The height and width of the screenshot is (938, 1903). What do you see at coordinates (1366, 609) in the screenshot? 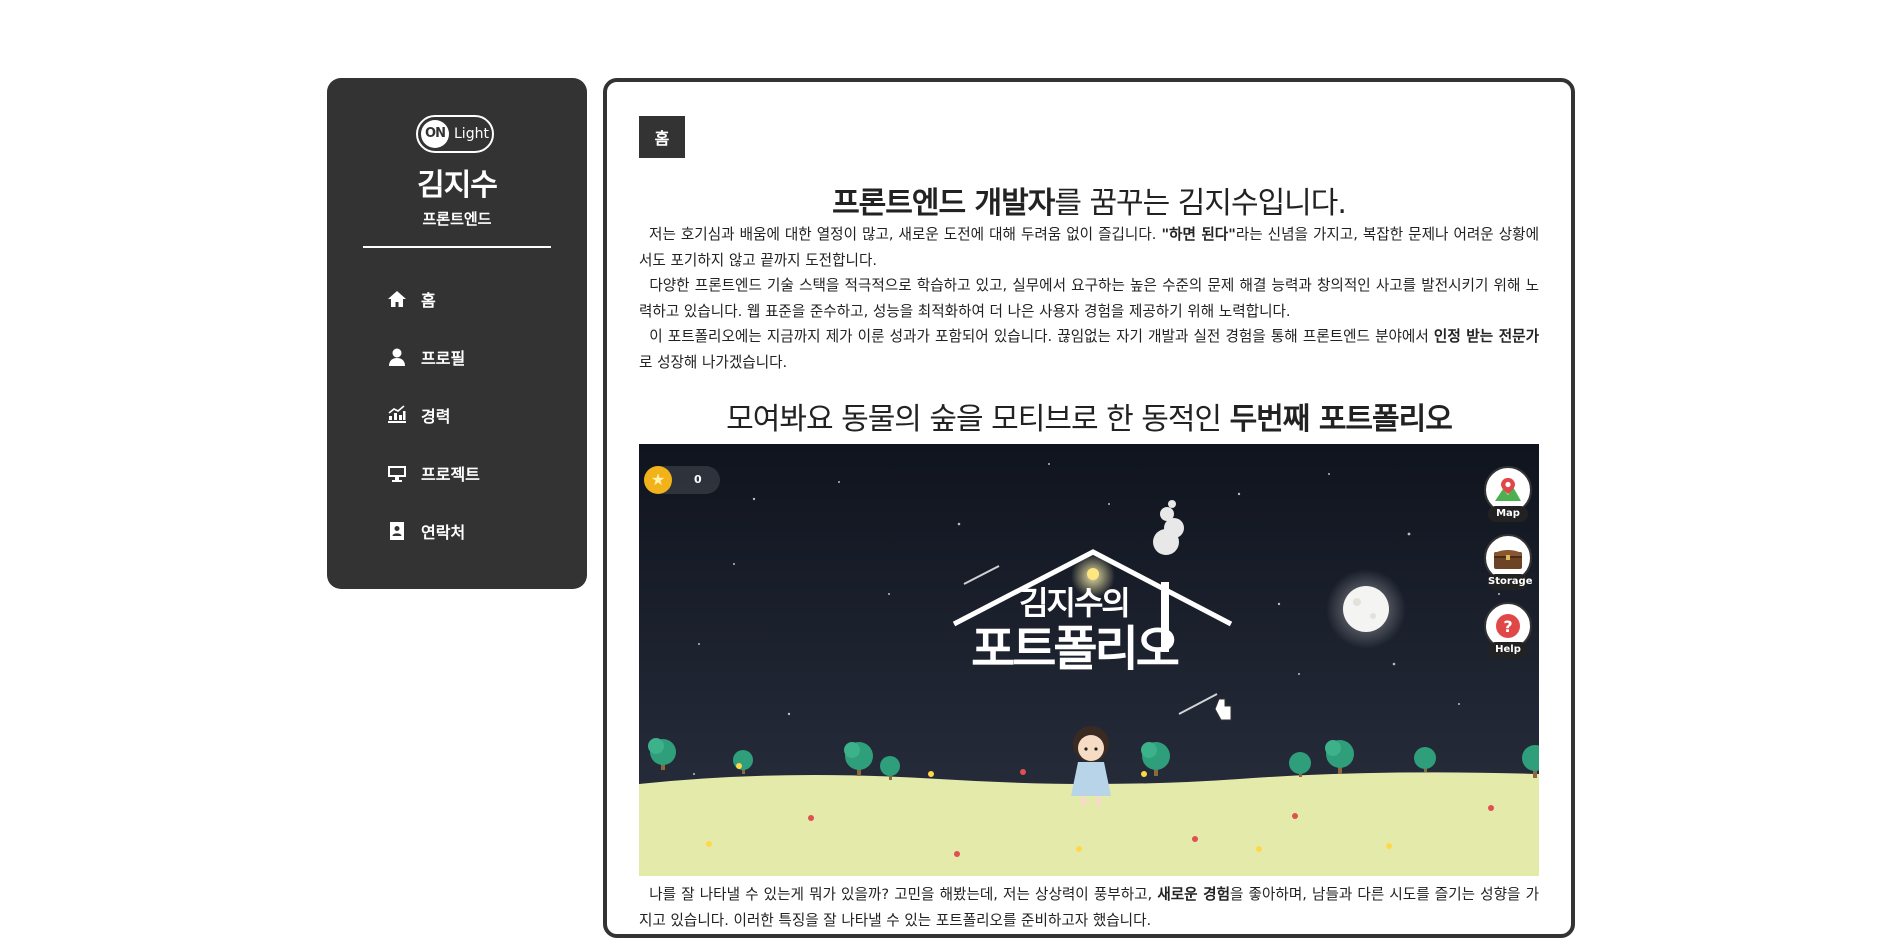
I see `moon` at bounding box center [1366, 609].